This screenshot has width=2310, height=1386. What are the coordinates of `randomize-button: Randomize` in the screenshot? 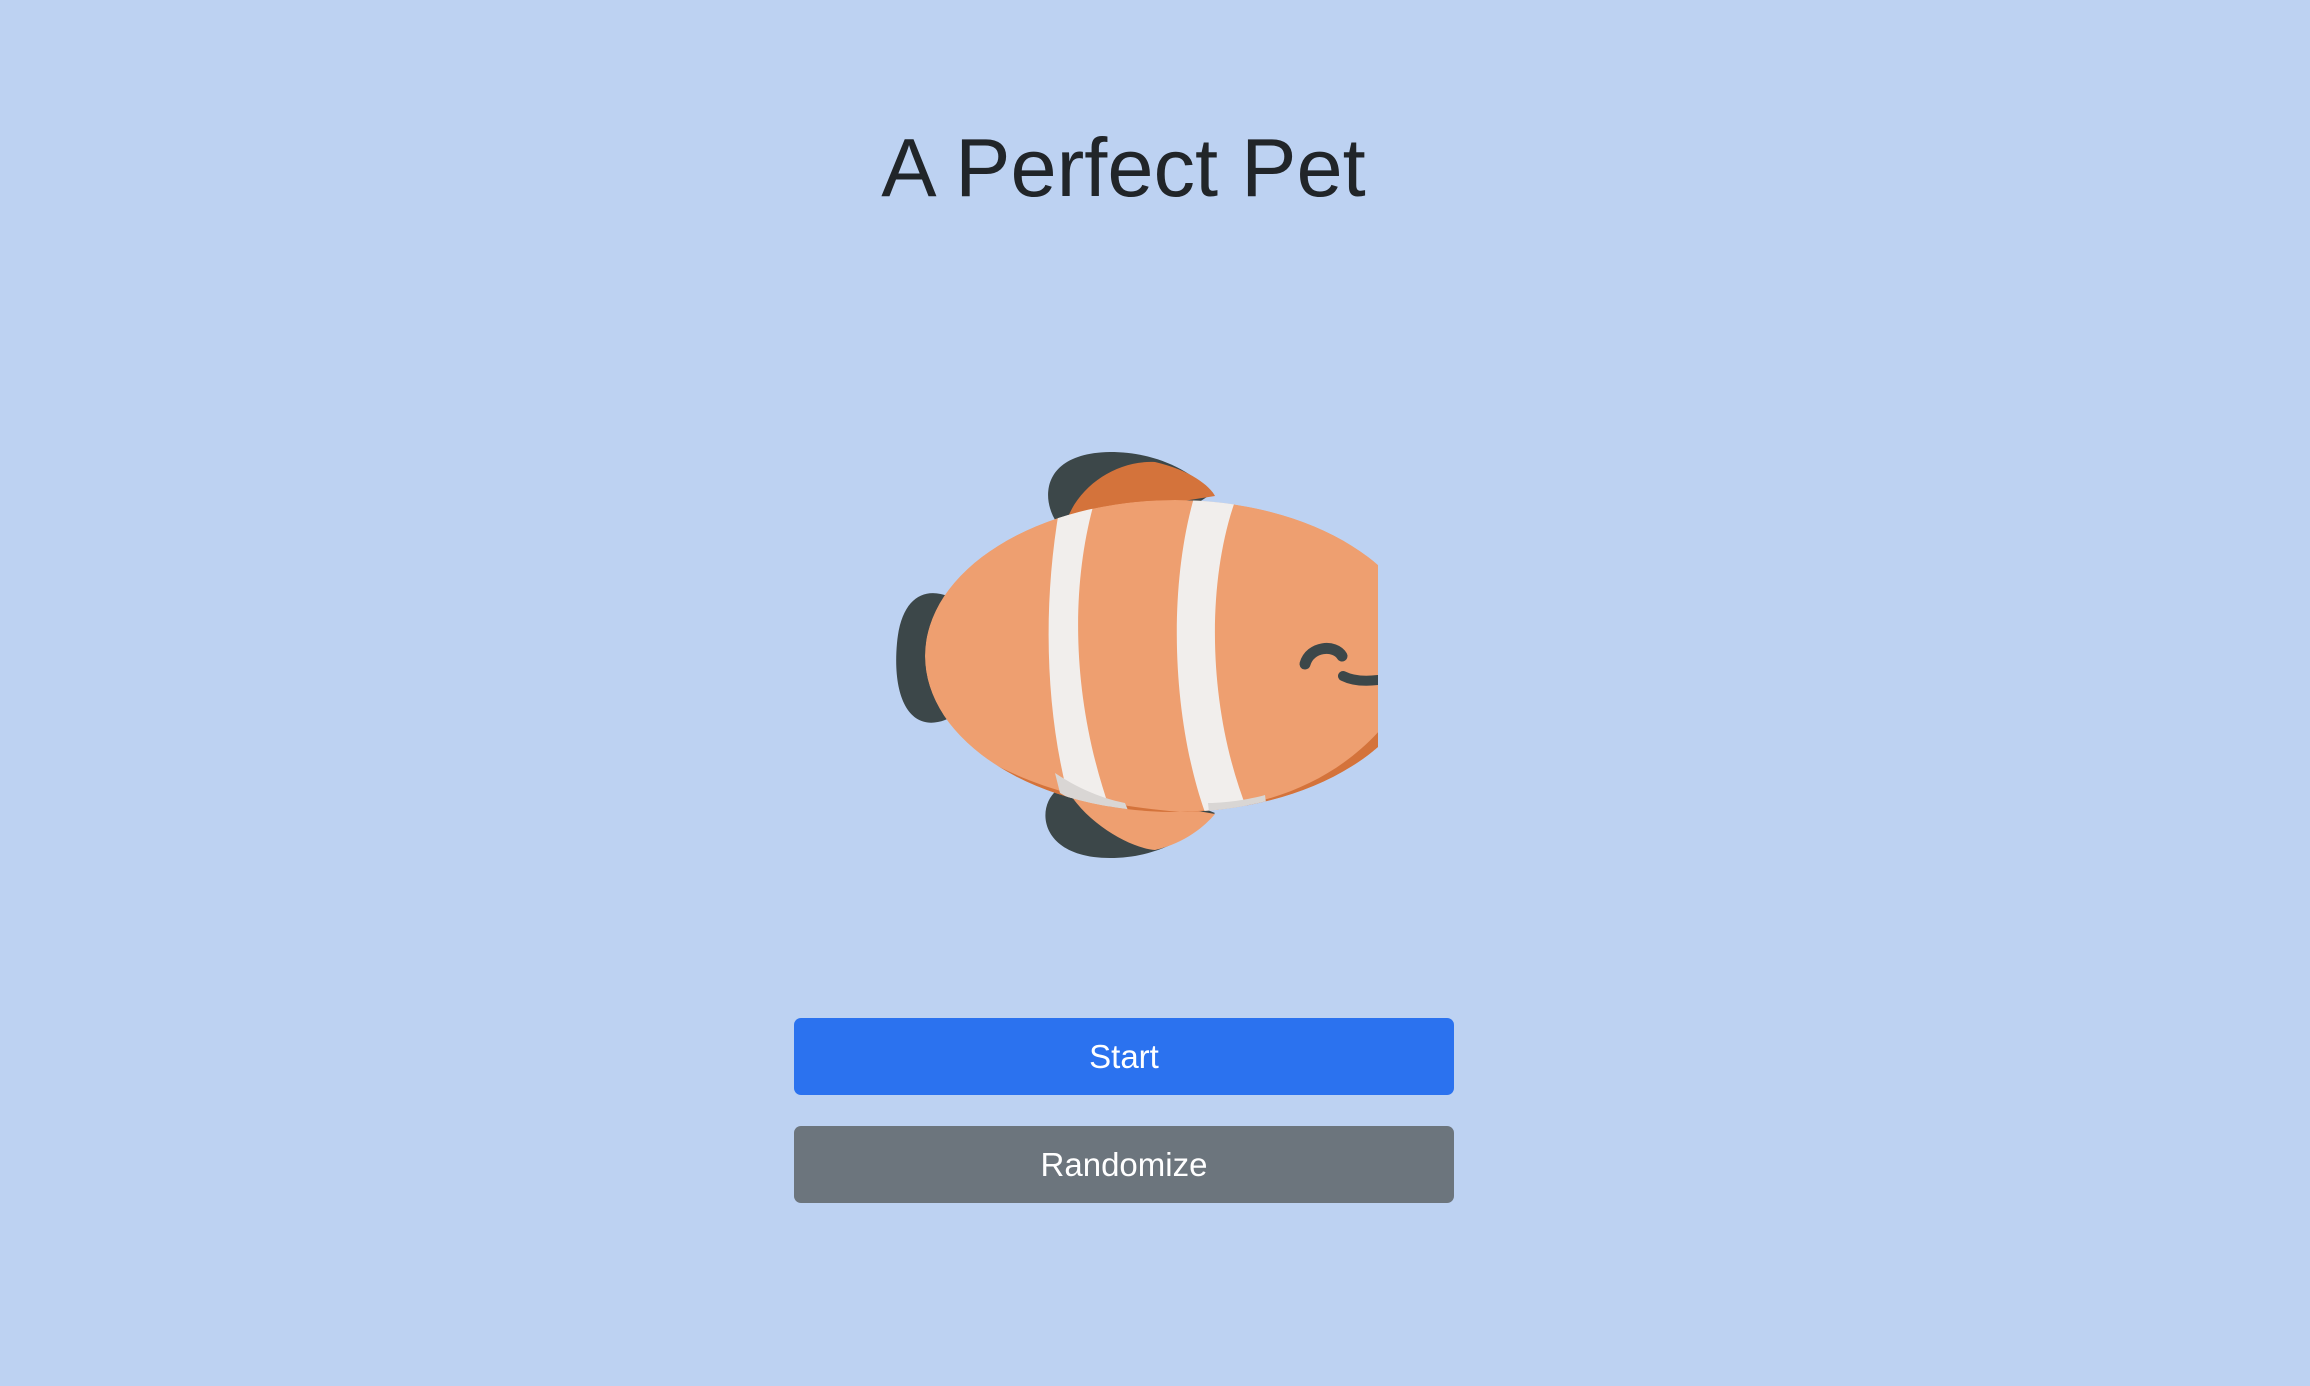 It's located at (1124, 1164).